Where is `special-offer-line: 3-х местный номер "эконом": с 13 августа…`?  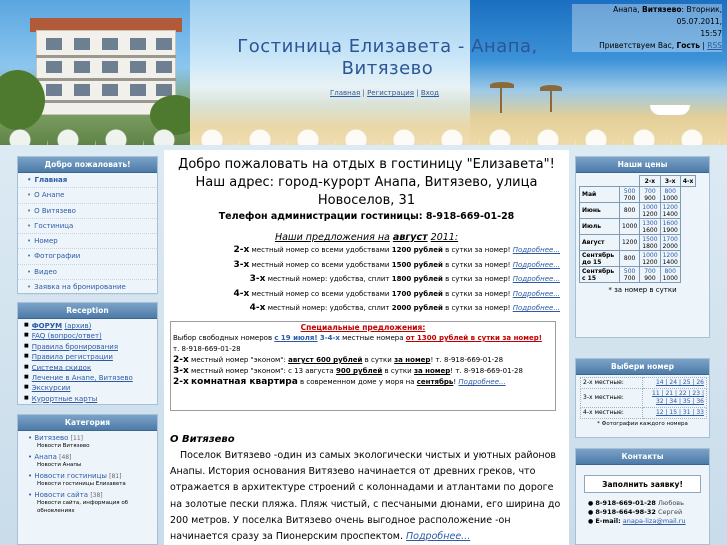
special-offer-line: 3-х местный номер "эконом": с 13 августа… is located at coordinates (348, 371).